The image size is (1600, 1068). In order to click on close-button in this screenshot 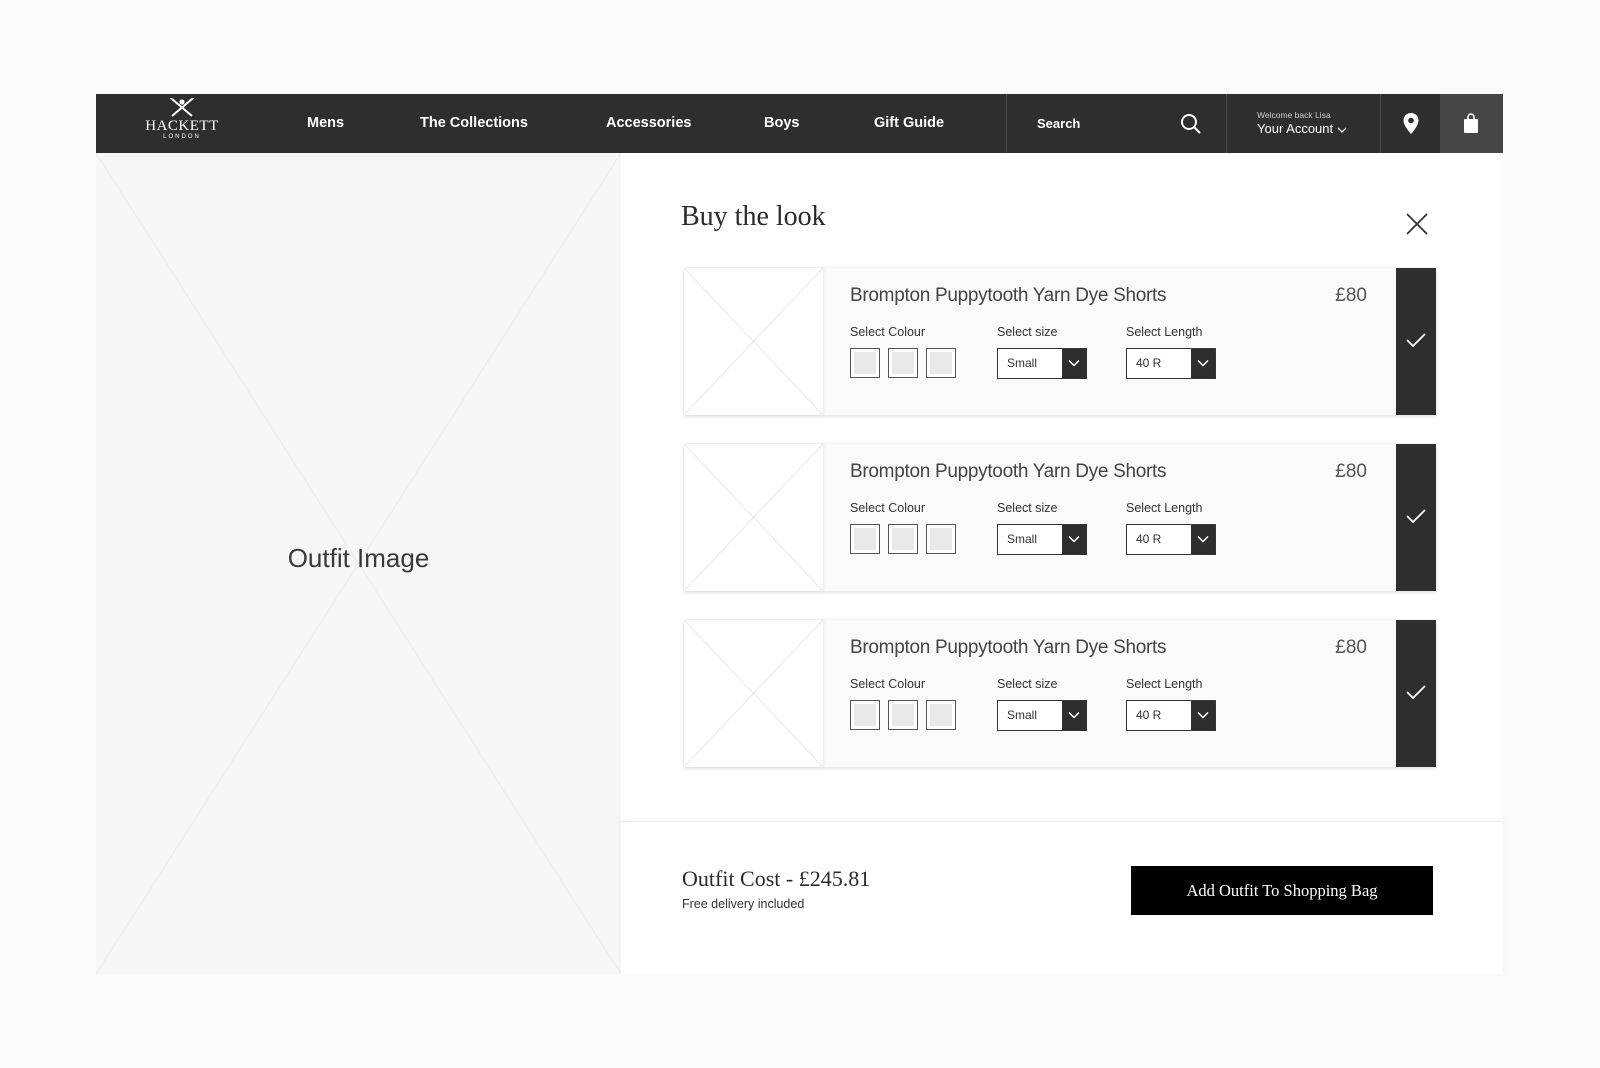, I will do `click(1418, 225)`.